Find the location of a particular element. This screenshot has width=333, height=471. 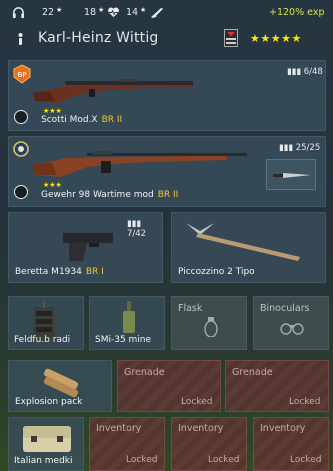

smi-mine-image is located at coordinates (129, 317).